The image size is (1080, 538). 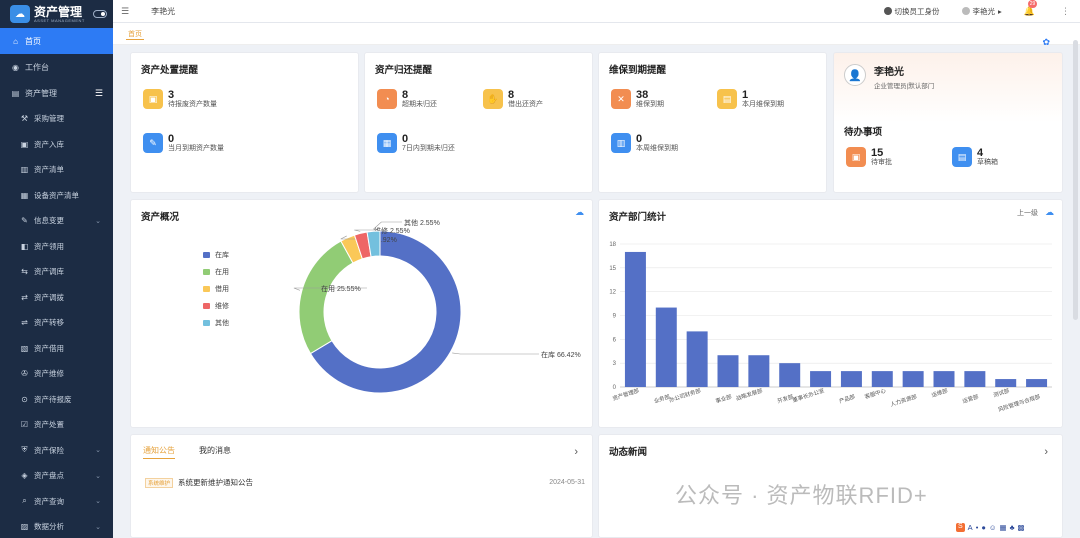 I want to click on tab-notice: 通知公告, so click(x=159, y=452).